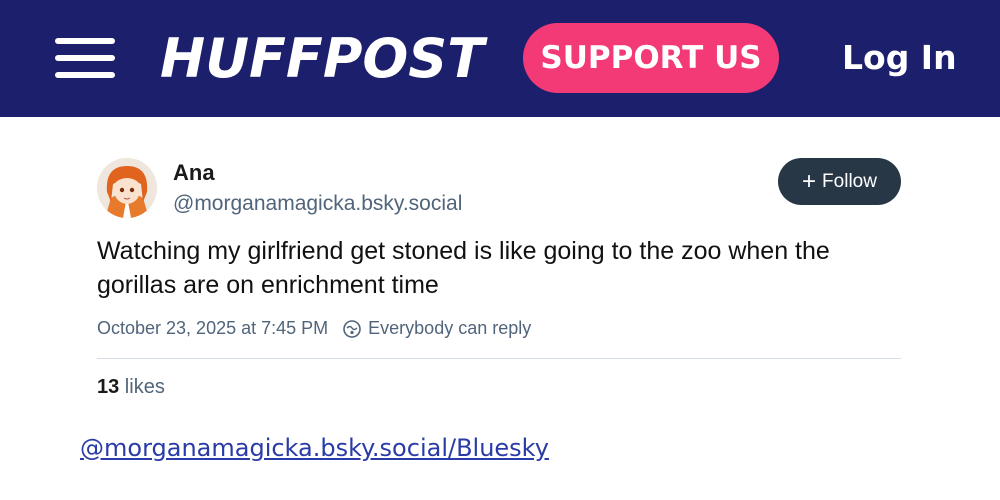 This screenshot has width=1000, height=500. I want to click on reply-setting: Everybody can reply, so click(450, 328).